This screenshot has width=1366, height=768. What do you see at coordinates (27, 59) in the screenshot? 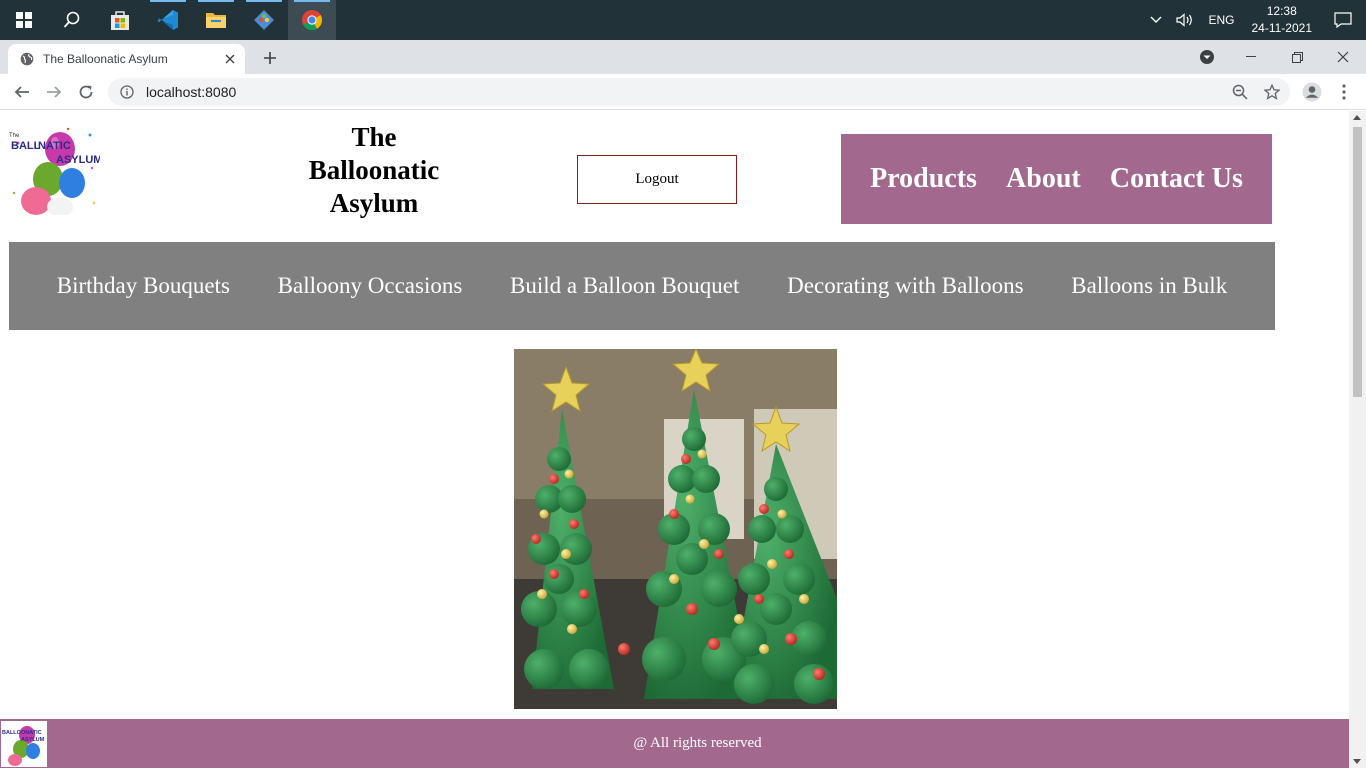
I see `globe-icon` at bounding box center [27, 59].